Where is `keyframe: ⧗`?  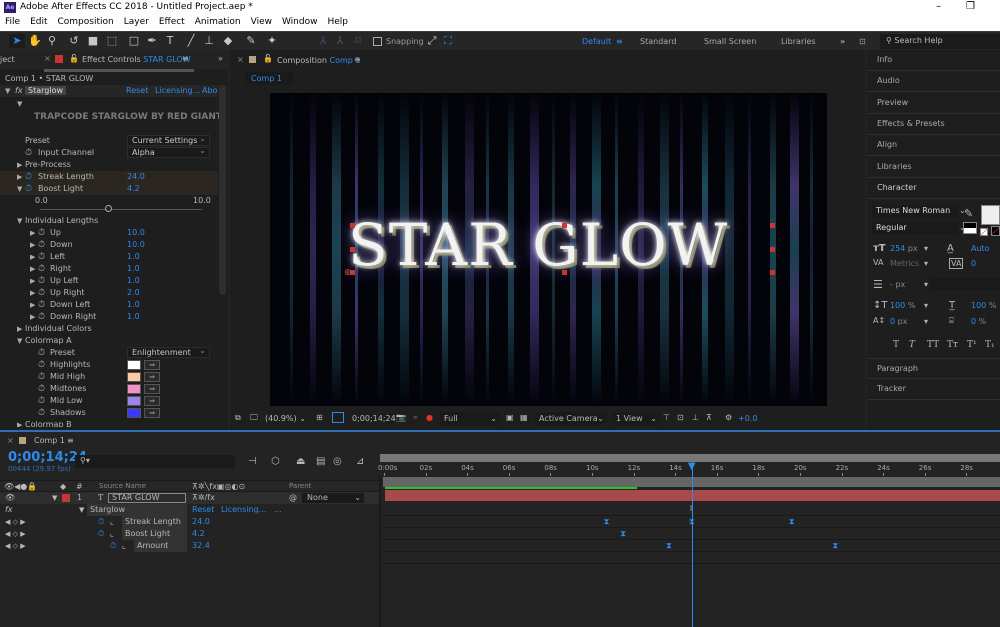
keyframe: ⧗ is located at coordinates (835, 546).